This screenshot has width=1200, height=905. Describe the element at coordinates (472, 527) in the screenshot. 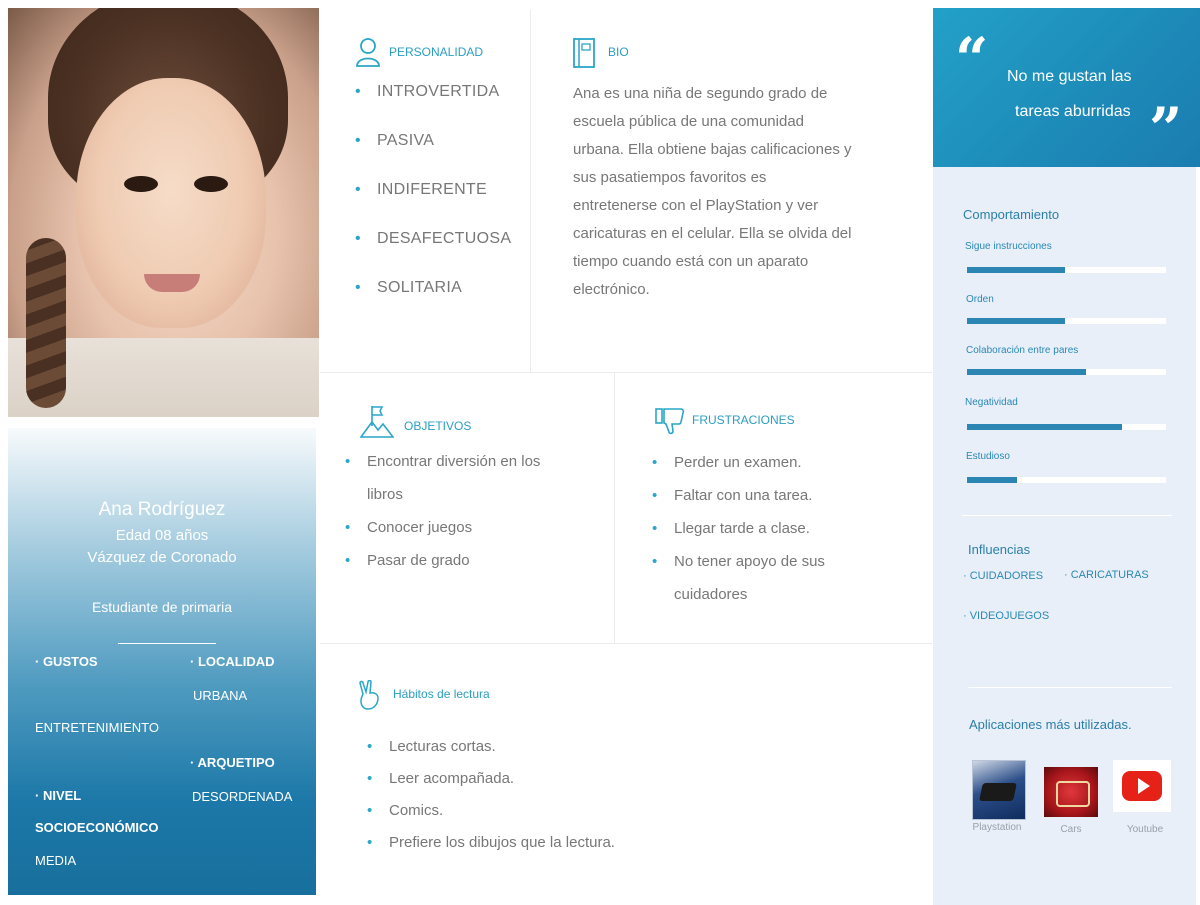

I see `list-item: Conocer juegos` at that location.